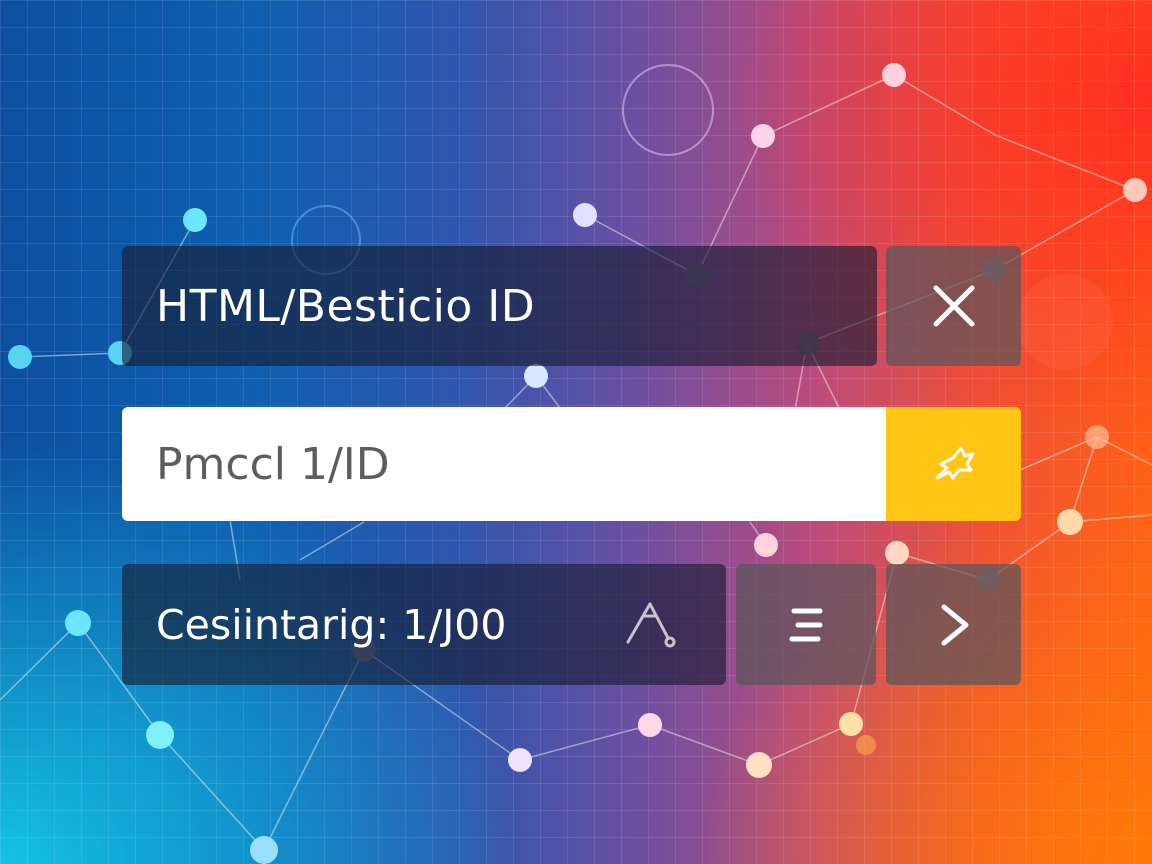  I want to click on pin-icon, so click(954, 464).